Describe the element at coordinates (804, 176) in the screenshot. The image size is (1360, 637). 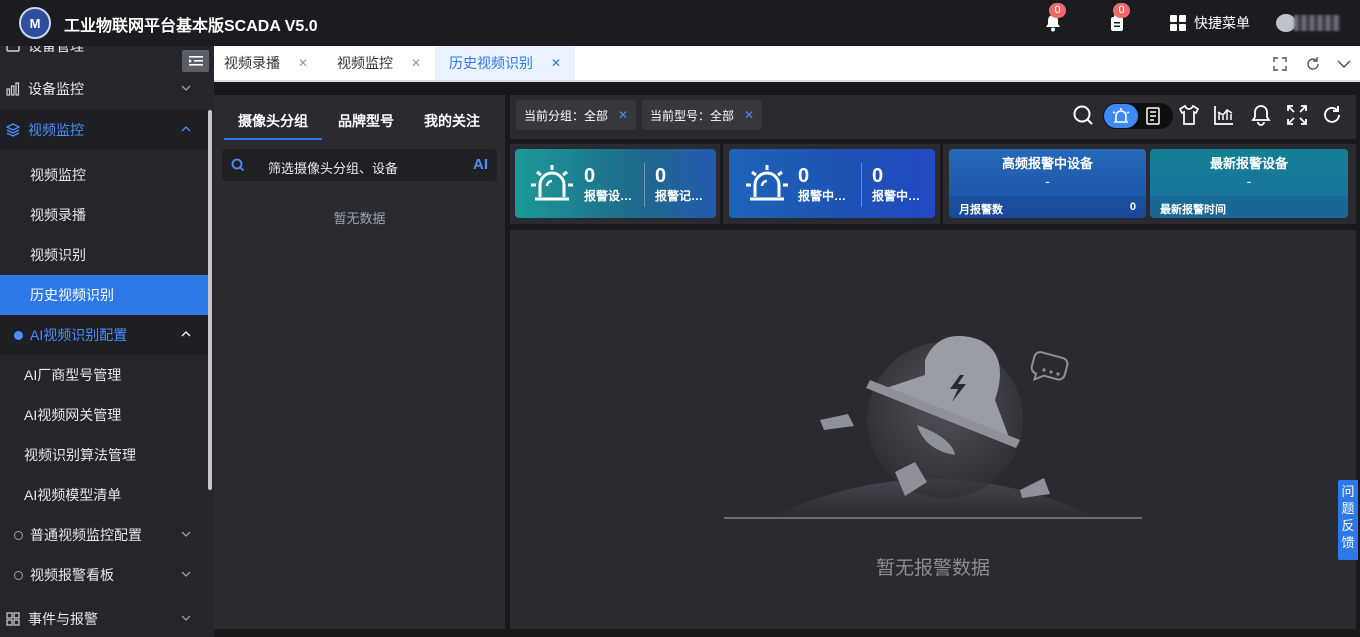
I see `alarming-count-1: 0` at that location.